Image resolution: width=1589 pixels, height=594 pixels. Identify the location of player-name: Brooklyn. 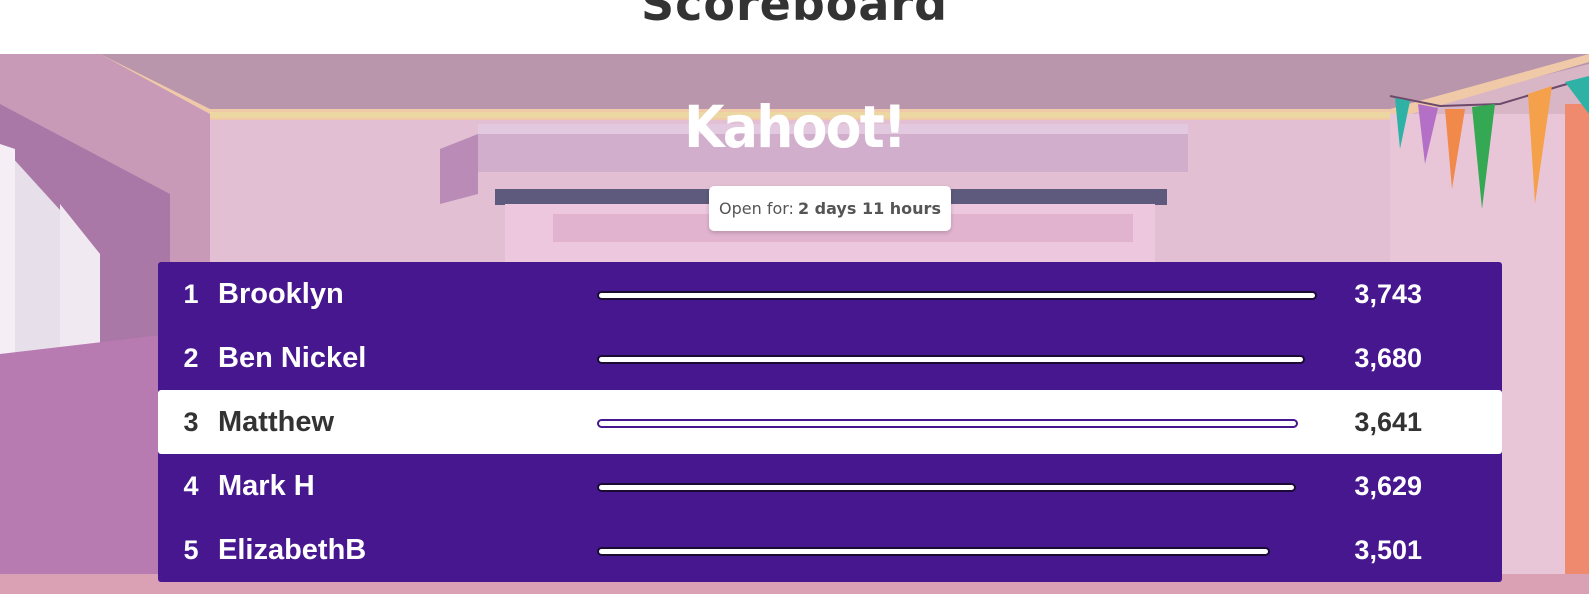
(281, 293).